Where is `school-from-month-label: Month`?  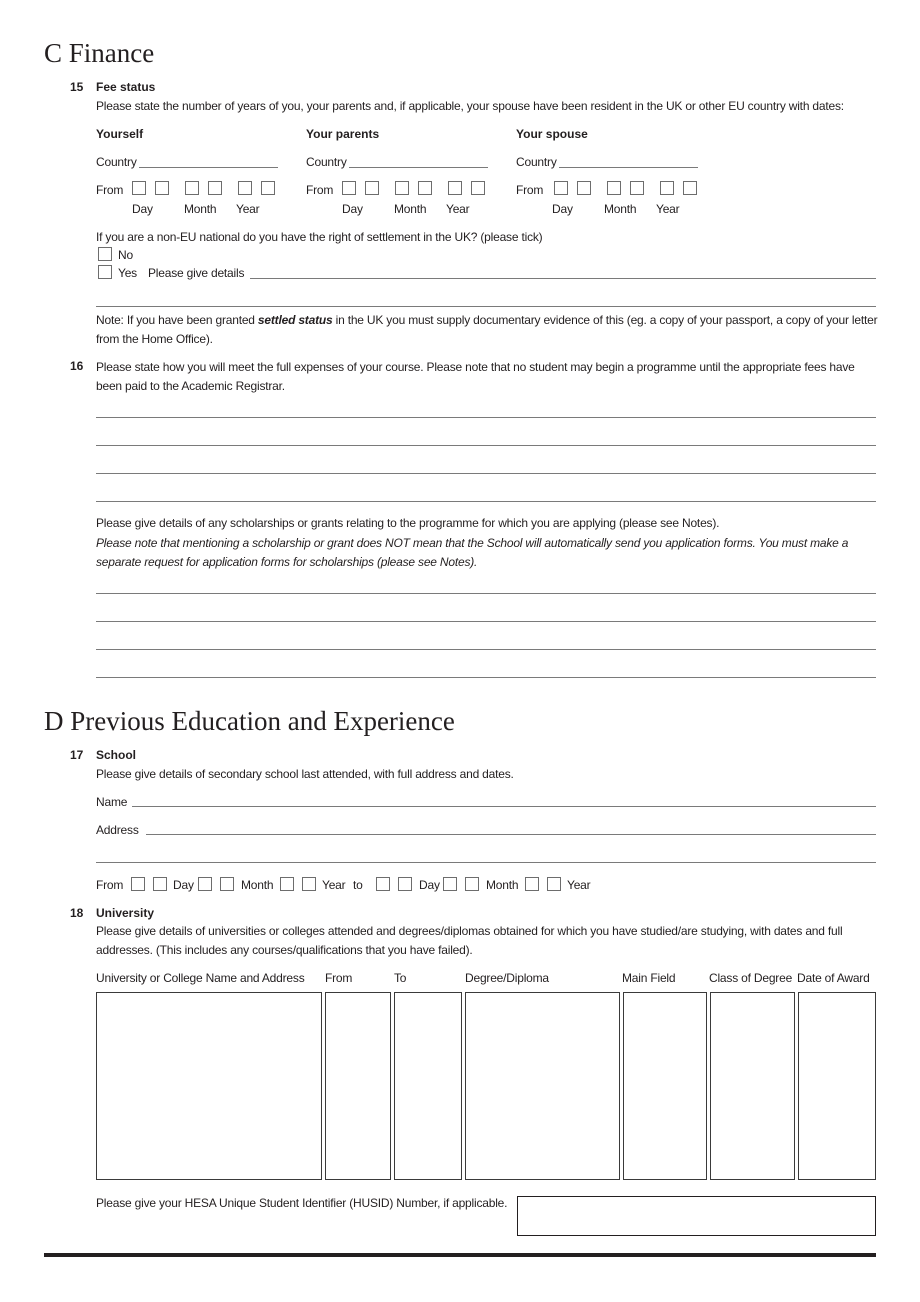
school-from-month-label: Month is located at coordinates (257, 885).